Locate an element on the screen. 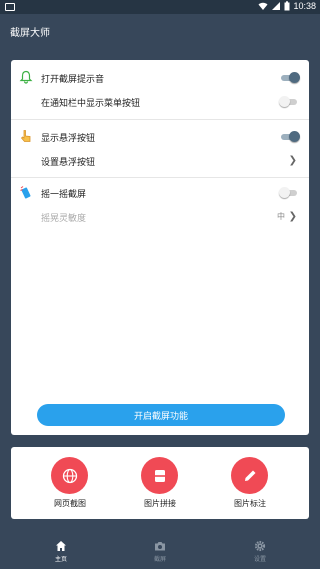 The width and height of the screenshot is (320, 569). row-label: 设置悬浮按钮 is located at coordinates (68, 163).